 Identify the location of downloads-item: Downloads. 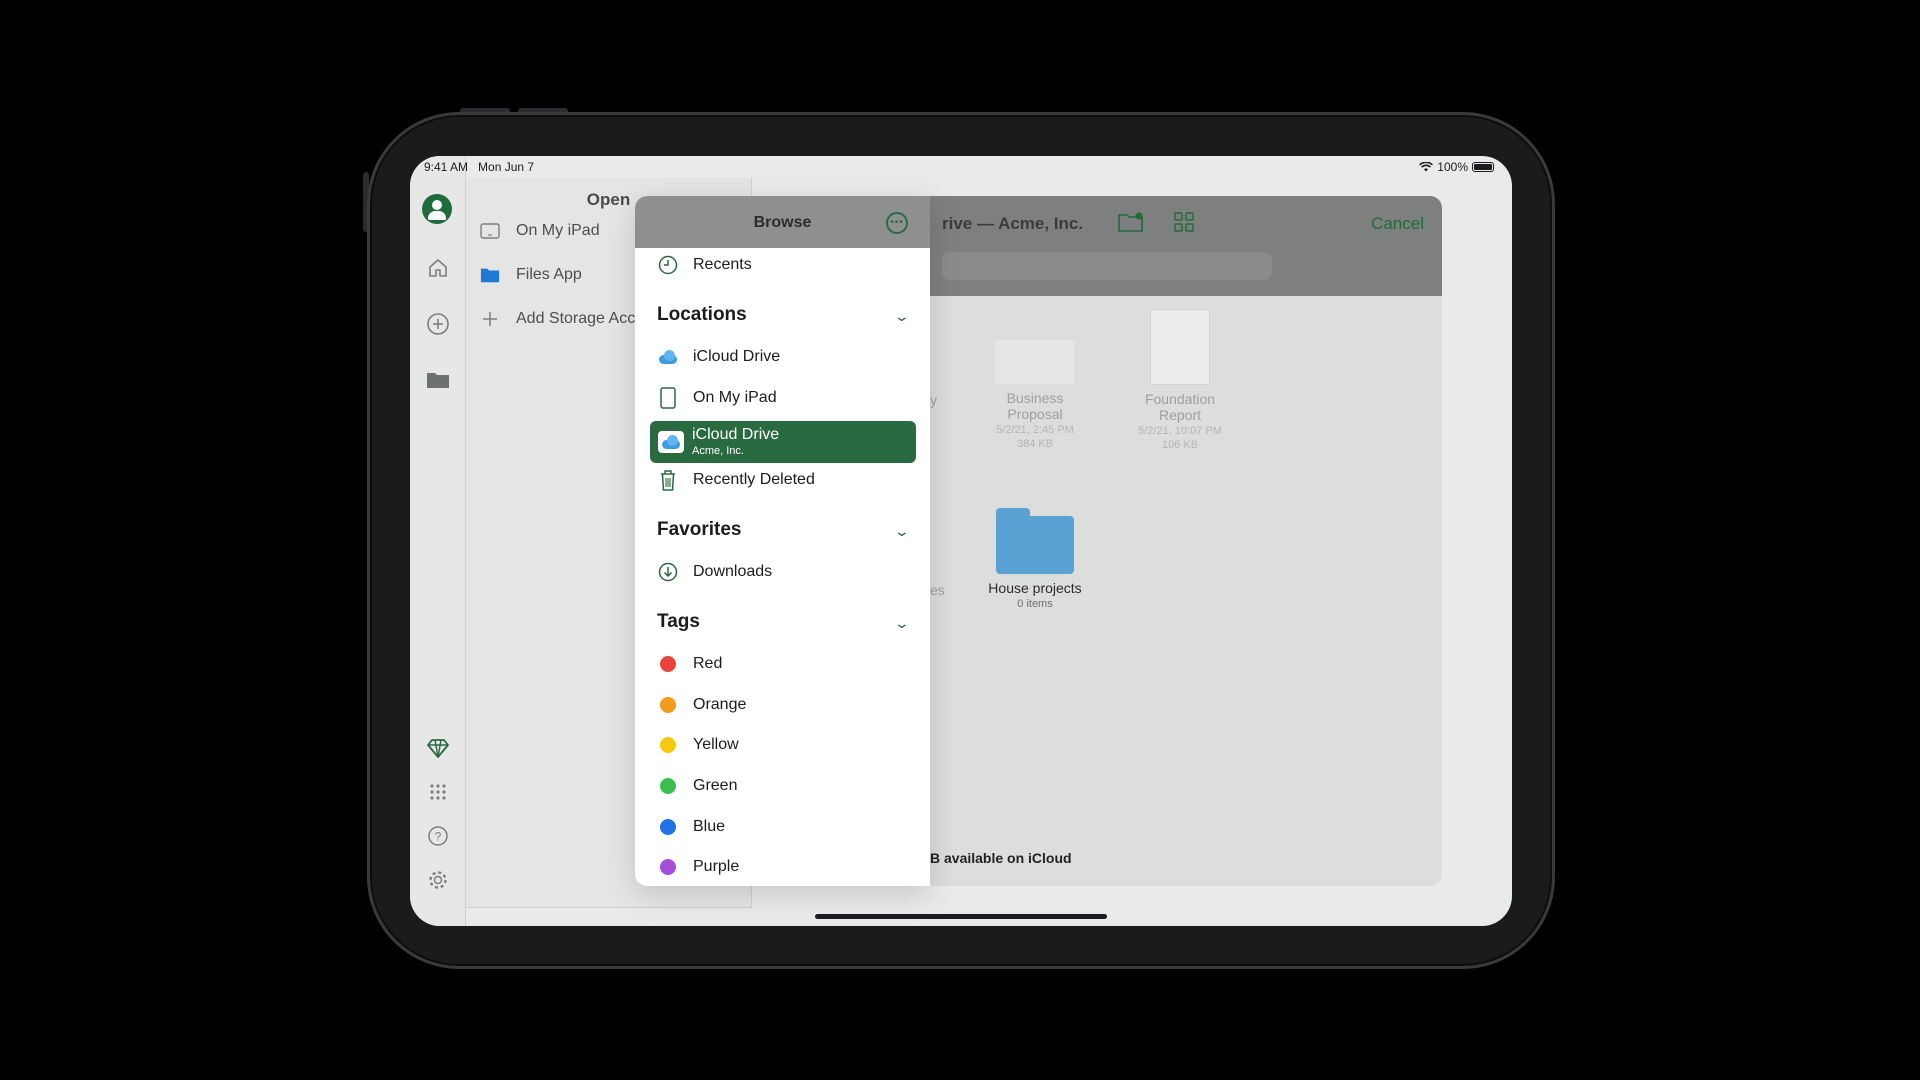
(714, 572).